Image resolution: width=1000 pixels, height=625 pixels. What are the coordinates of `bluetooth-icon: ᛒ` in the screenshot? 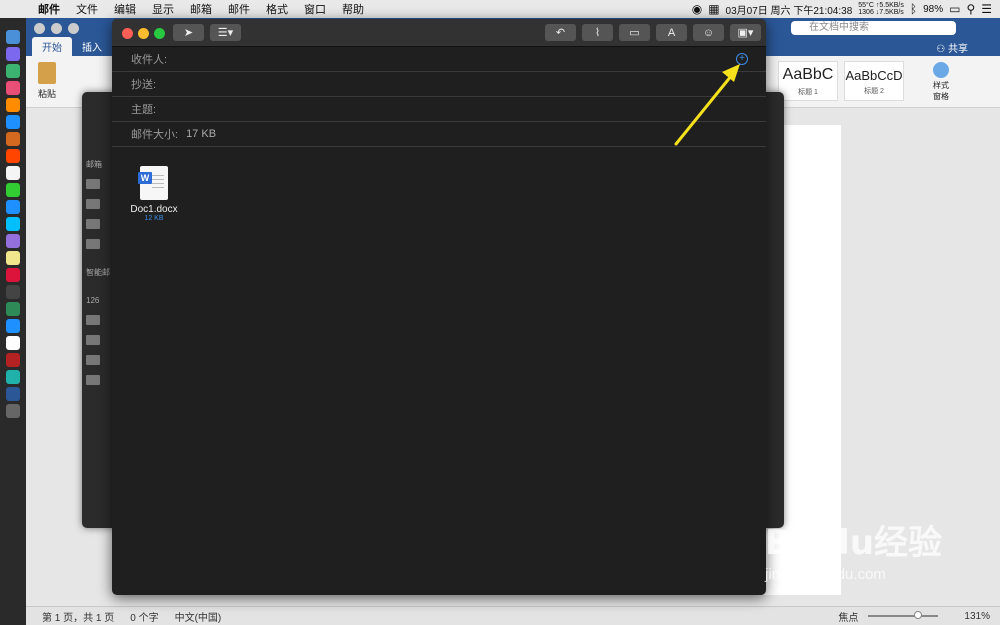 It's located at (913, 9).